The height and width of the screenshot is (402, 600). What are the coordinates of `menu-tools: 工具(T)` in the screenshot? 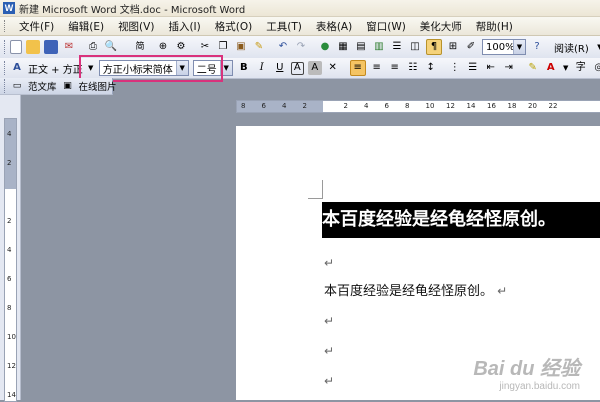 It's located at (284, 26).